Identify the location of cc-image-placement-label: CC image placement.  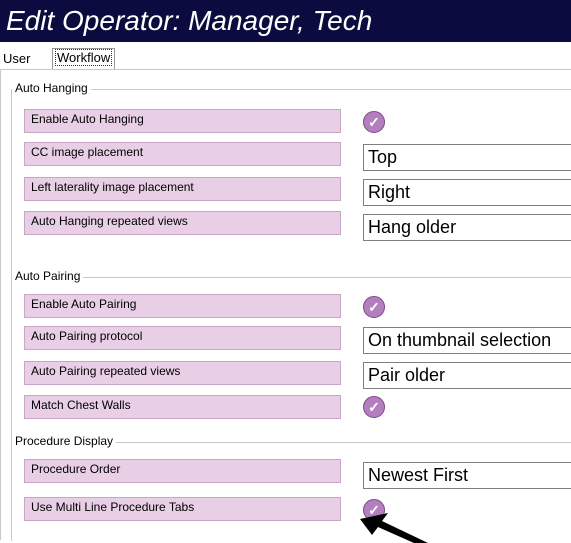
(182, 154).